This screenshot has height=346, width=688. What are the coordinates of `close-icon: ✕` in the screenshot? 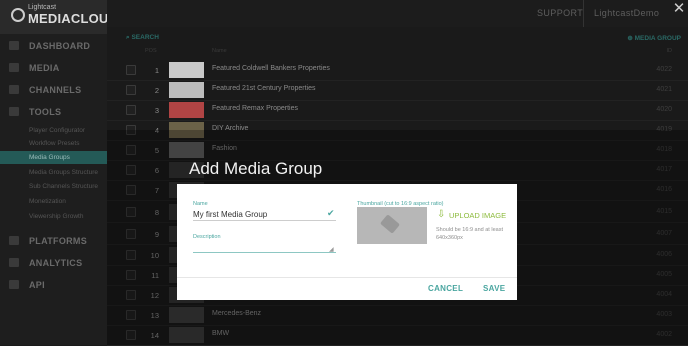 It's located at (679, 8).